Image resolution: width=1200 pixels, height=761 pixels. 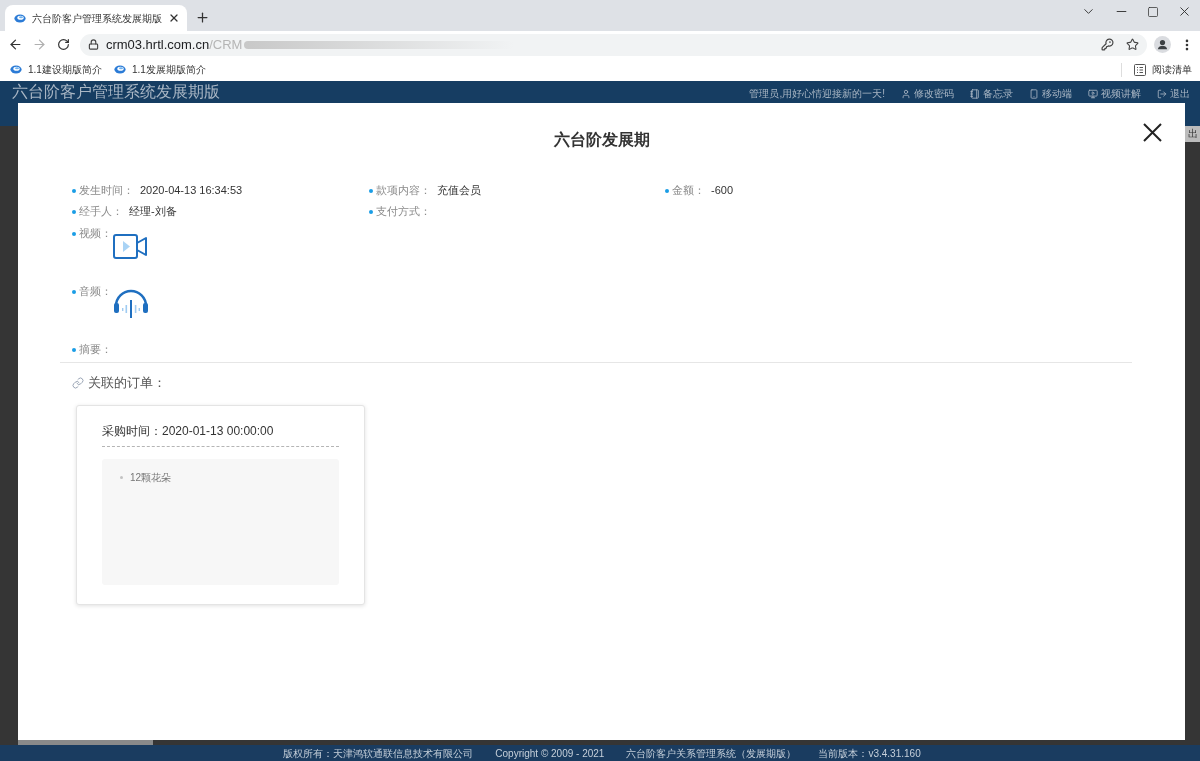 I want to click on field-label: 经手人：, so click(x=101, y=212).